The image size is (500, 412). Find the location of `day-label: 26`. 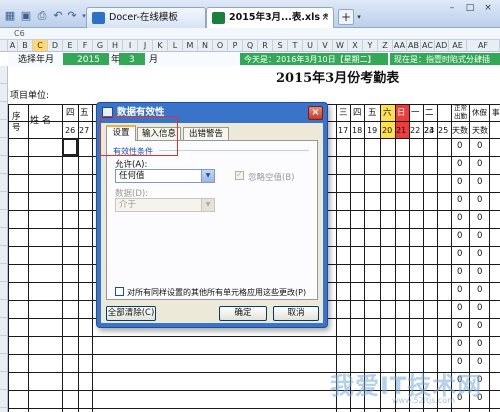

day-label: 26 is located at coordinates (70, 130).